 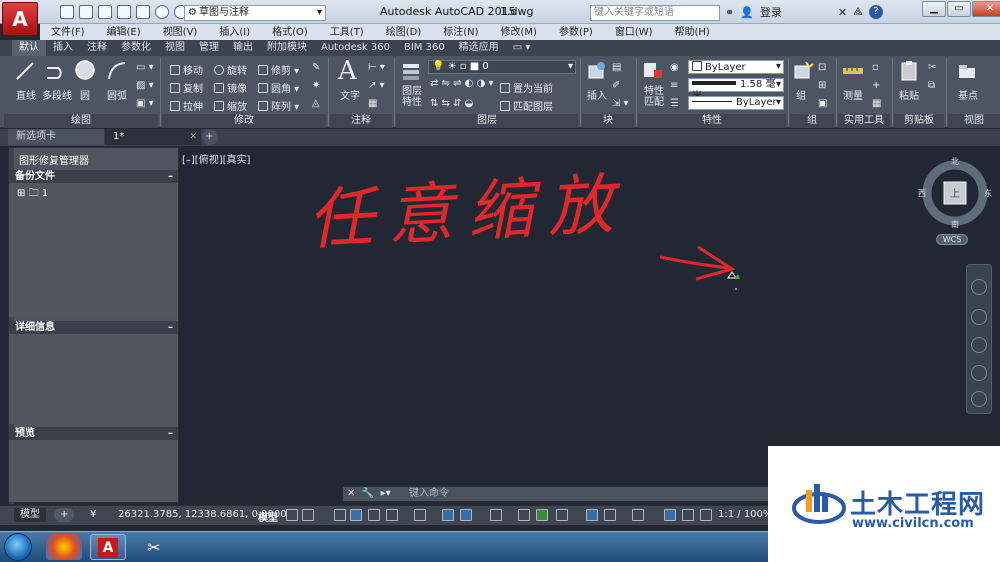 I want to click on menu-item: 格式(O), so click(x=290, y=32).